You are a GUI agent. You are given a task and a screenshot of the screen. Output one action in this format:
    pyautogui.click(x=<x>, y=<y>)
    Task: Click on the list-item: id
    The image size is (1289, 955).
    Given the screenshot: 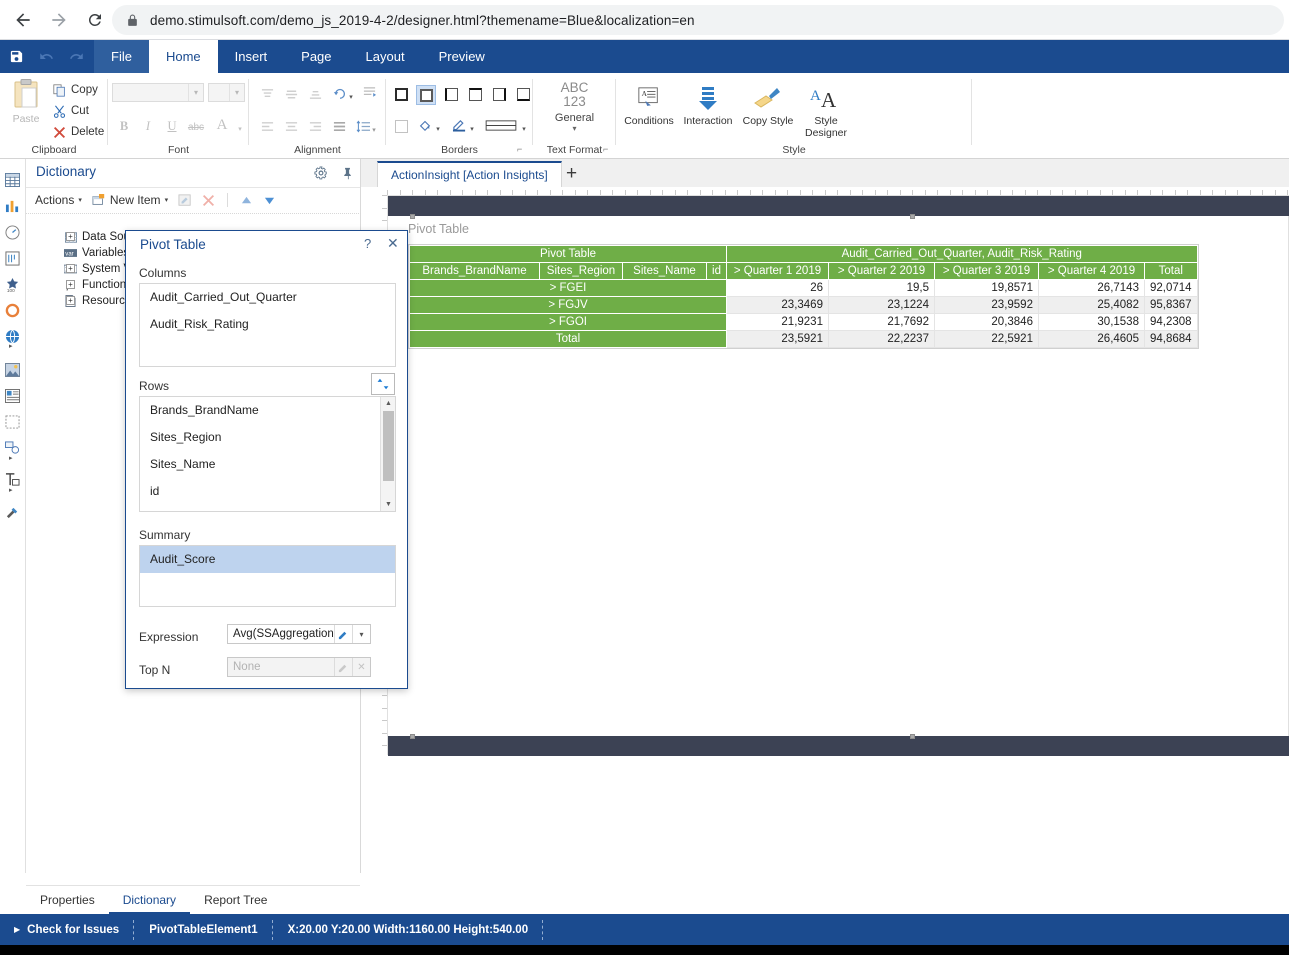 What is the action you would take?
    pyautogui.click(x=267, y=491)
    